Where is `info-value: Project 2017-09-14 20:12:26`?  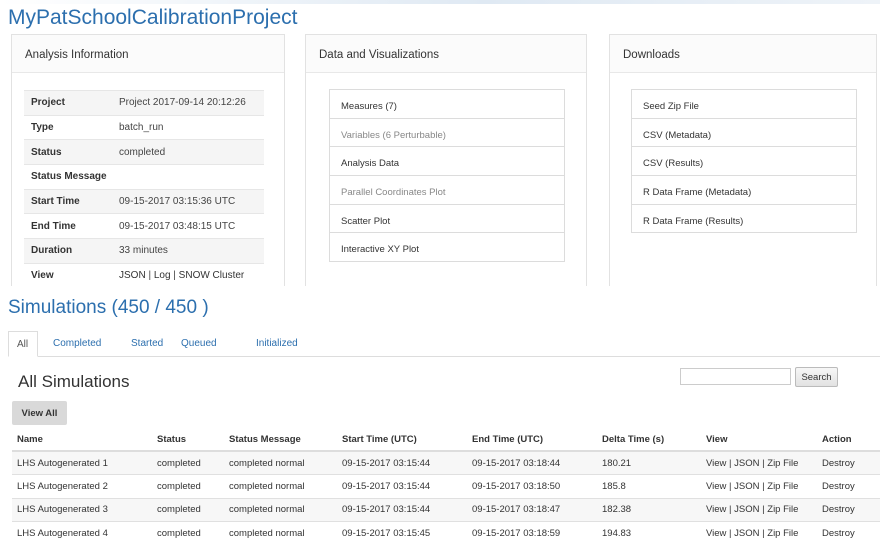 info-value: Project 2017-09-14 20:12:26 is located at coordinates (188, 103).